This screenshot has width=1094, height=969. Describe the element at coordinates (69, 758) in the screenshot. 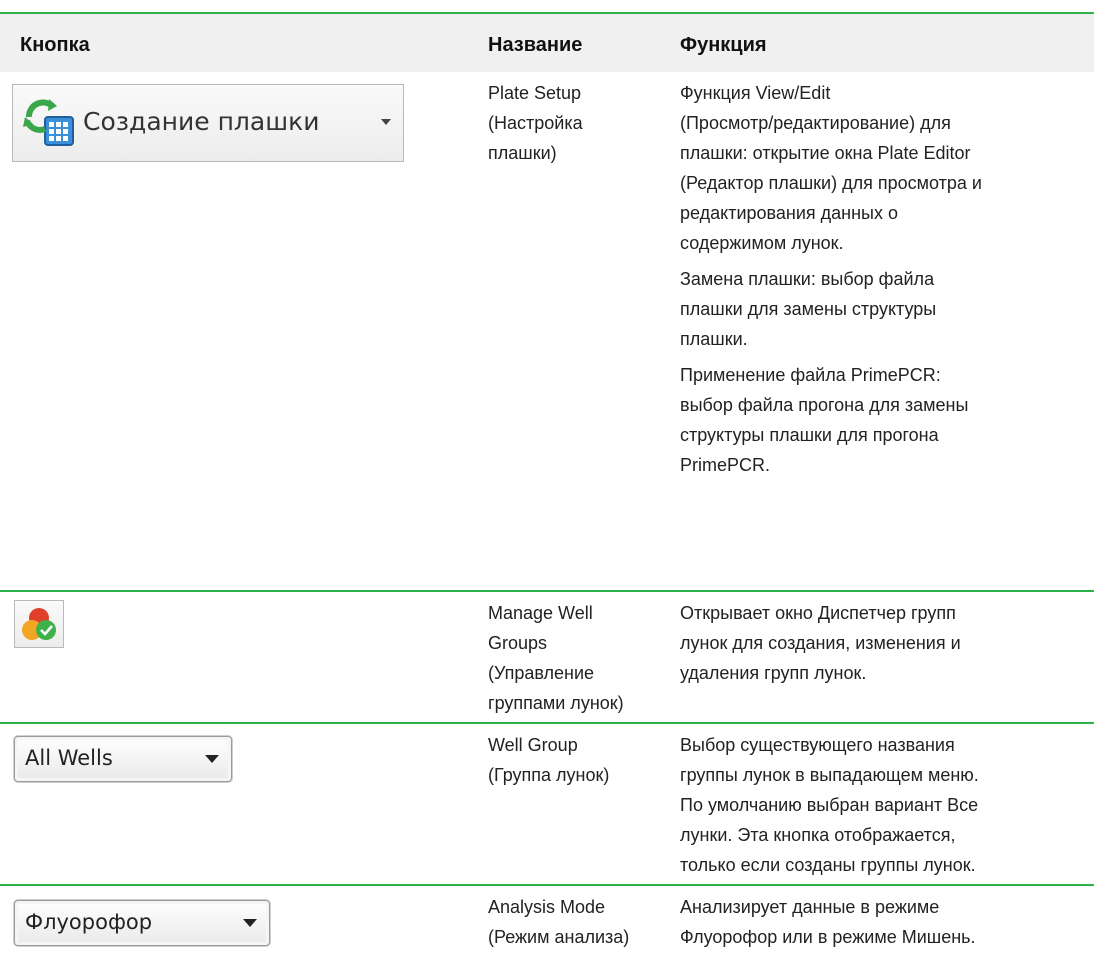

I see `well-group-select-value: All Wells` at that location.